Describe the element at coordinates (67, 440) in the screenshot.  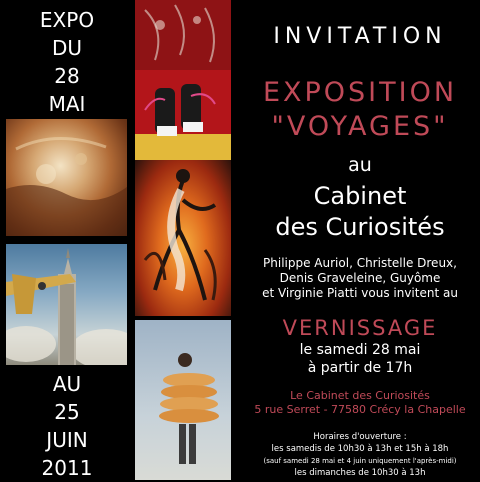
I see `date-end-line: JUIN` at that location.